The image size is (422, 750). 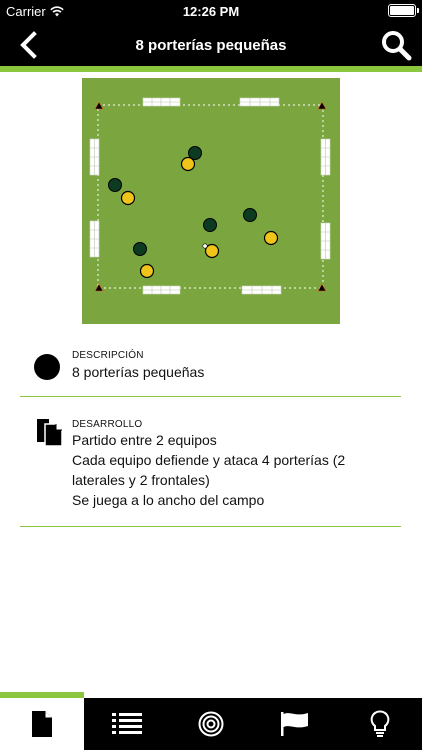 What do you see at coordinates (94, 157) in the screenshot?
I see `goal-left-top` at bounding box center [94, 157].